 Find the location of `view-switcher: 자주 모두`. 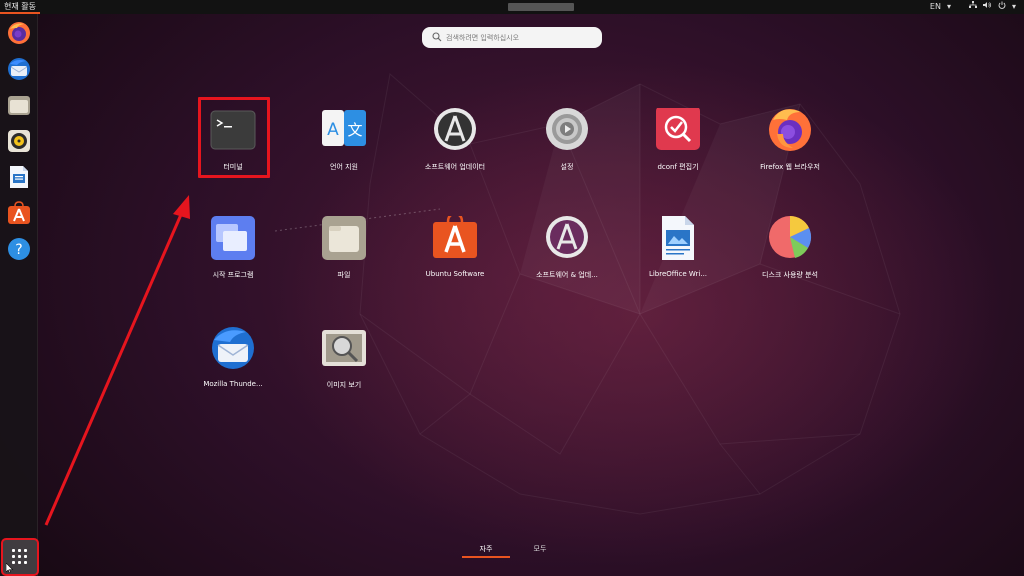

view-switcher: 자주 모두 is located at coordinates (515, 552).